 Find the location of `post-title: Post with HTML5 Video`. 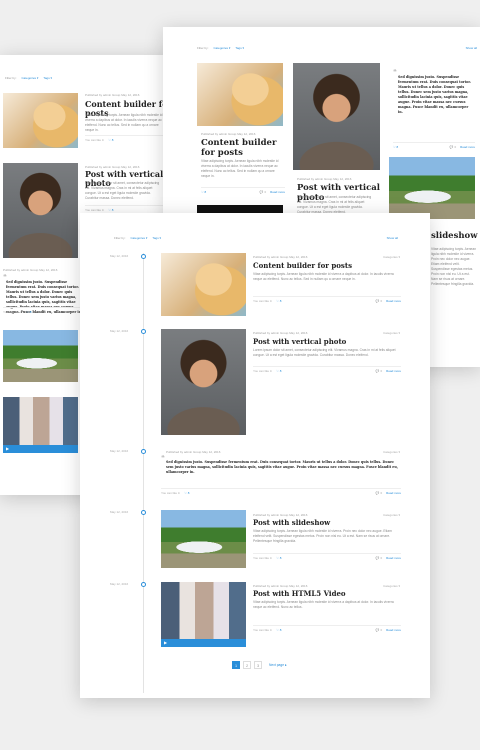

post-title: Post with HTML5 Video is located at coordinates (299, 593).